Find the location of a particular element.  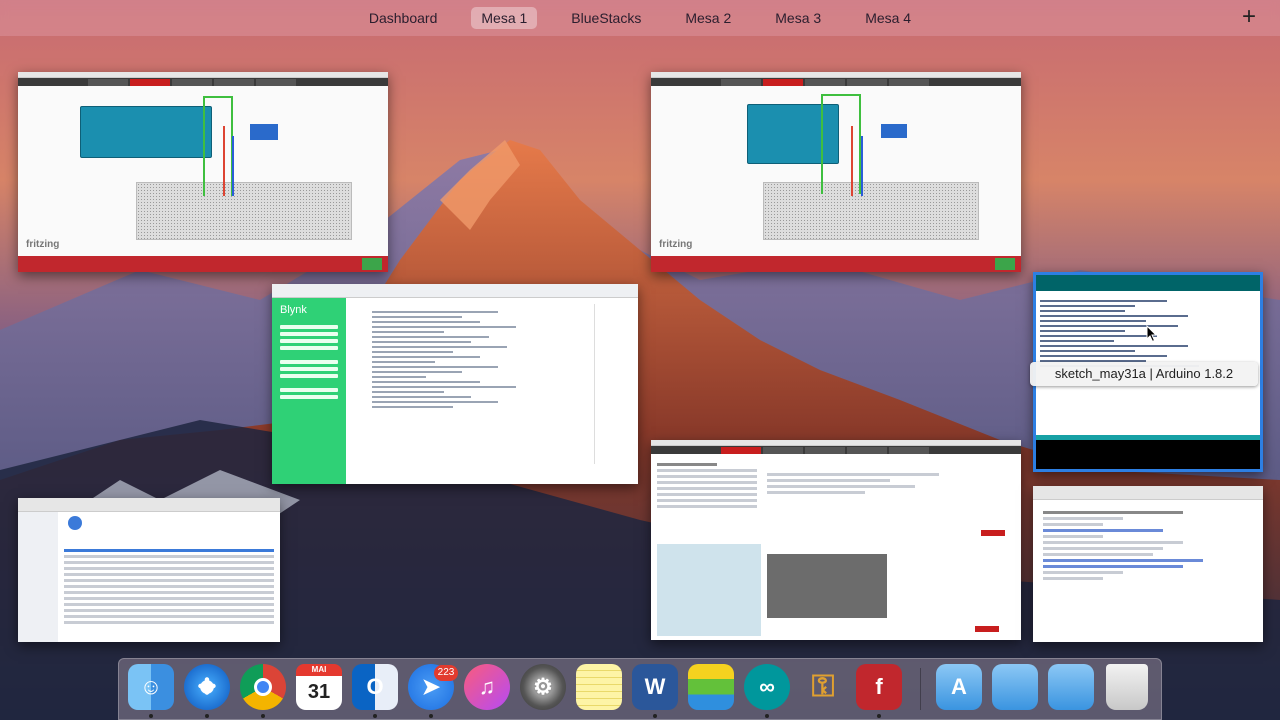

word-icon: W is located at coordinates (655, 687).